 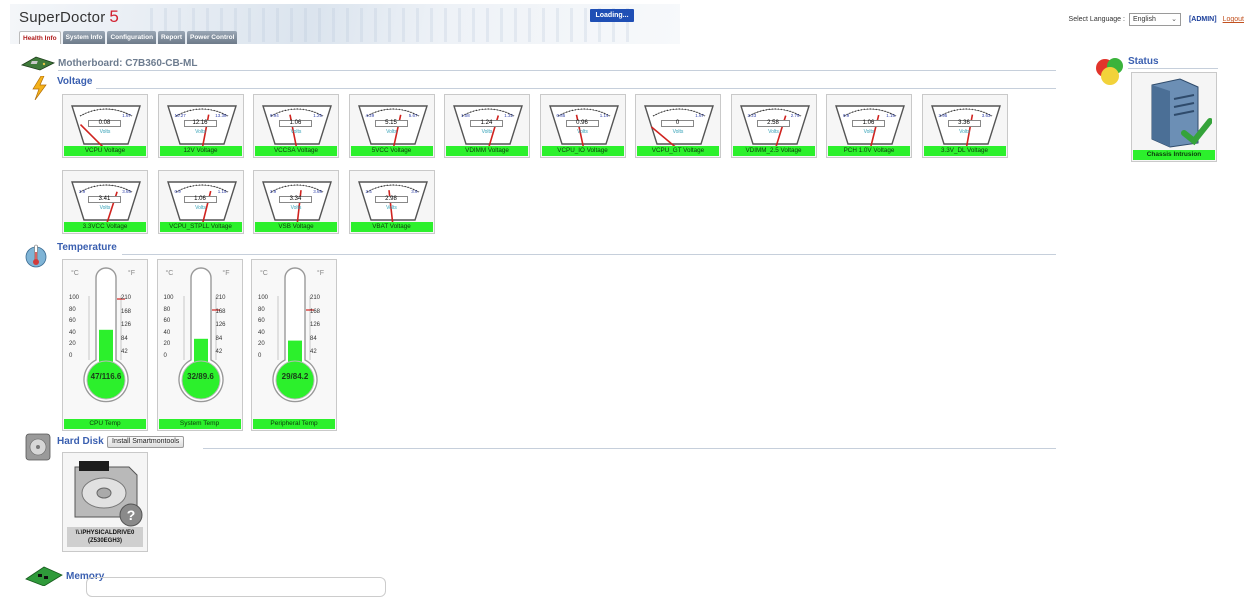 I want to click on voltage-gauge: 1.67 0 Volts VCPU_GT Voltage, so click(x=678, y=126).